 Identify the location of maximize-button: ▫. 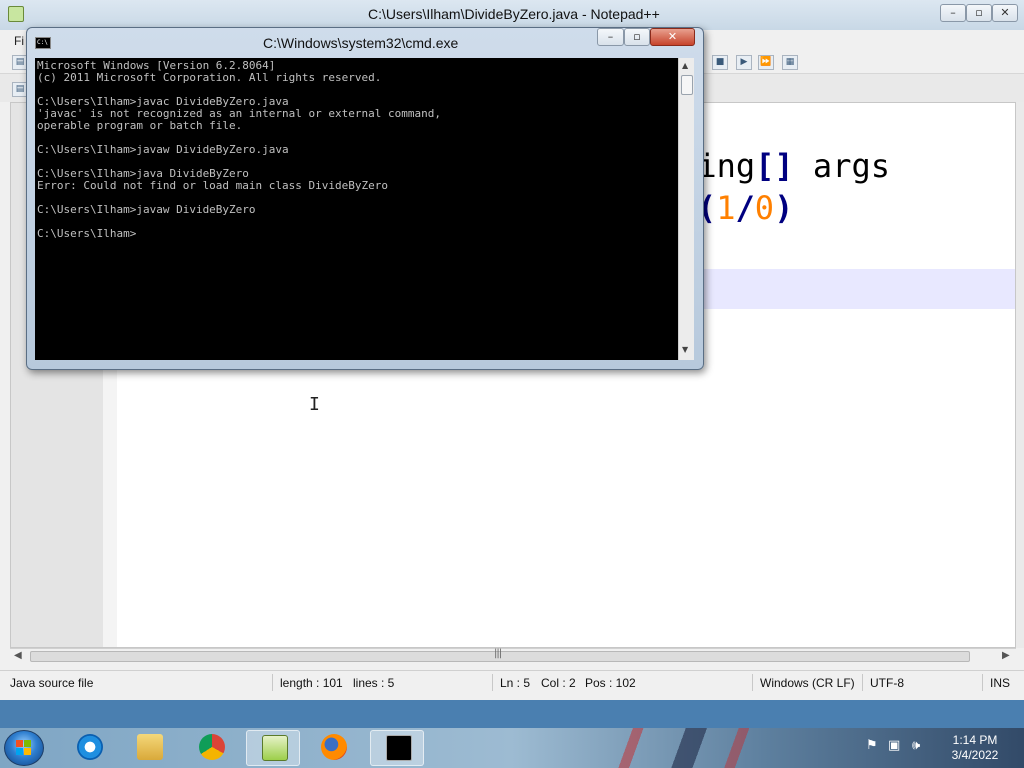
(979, 13).